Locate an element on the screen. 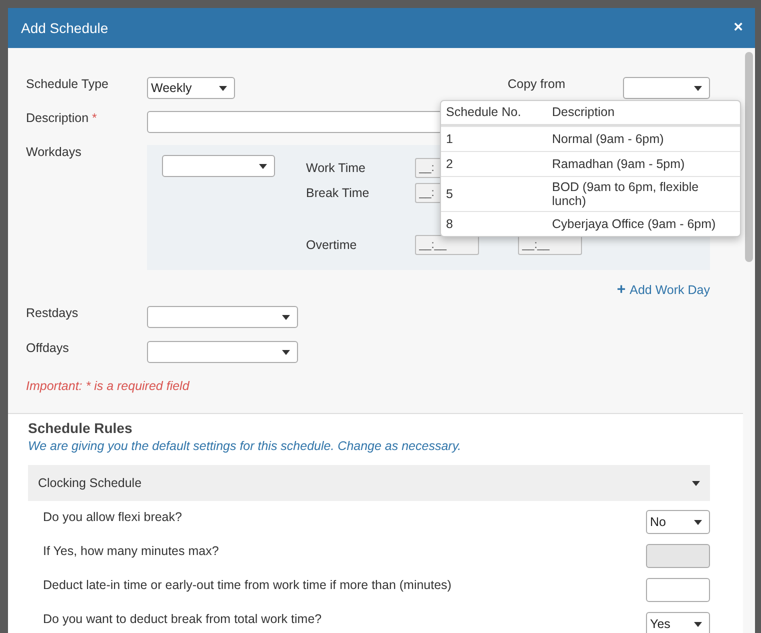  field-label: Offdays is located at coordinates (48, 348).